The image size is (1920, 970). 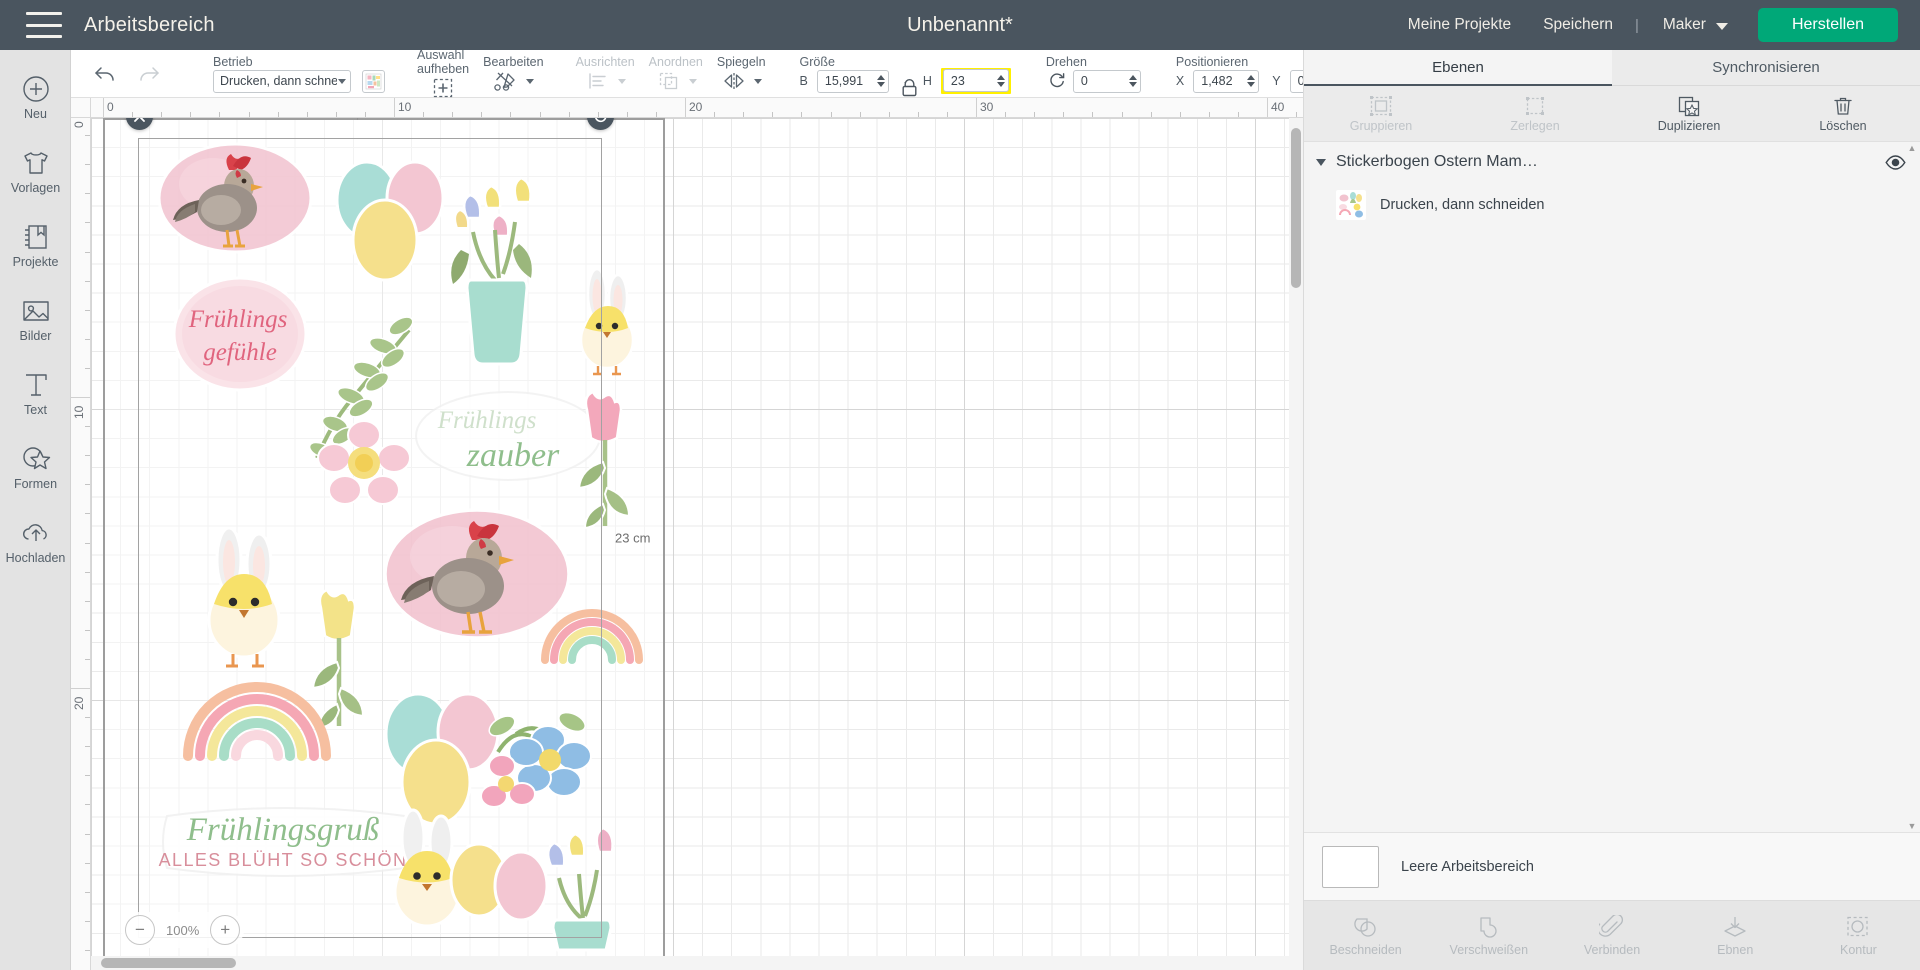 What do you see at coordinates (1458, 68) in the screenshot?
I see `tab-ebenen: Ebenen` at bounding box center [1458, 68].